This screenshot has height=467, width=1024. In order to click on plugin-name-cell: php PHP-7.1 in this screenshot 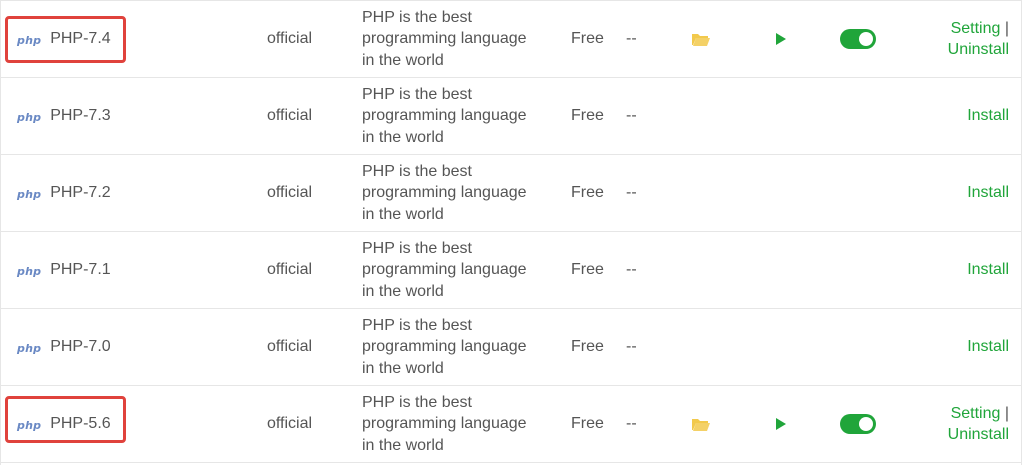, I will do `click(132, 270)`.